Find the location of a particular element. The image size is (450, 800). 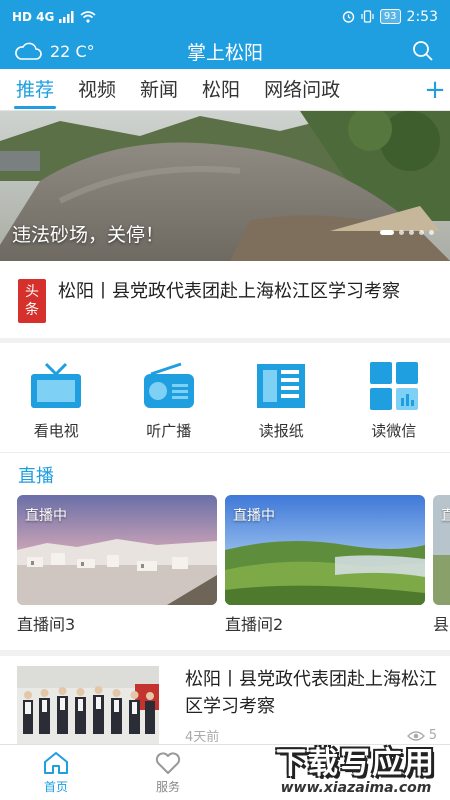

channel-tabs: 推荐 视频 新闻 松阳 网络问政 + is located at coordinates (225, 90).